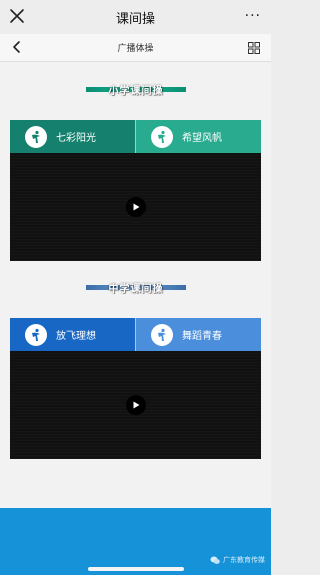 This screenshot has width=320, height=575. What do you see at coordinates (135, 541) in the screenshot?
I see `footer-banner: 广东教育传媒` at bounding box center [135, 541].